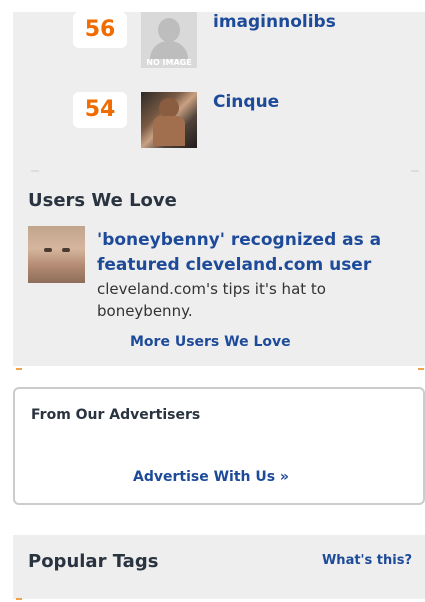 This screenshot has width=425, height=602. What do you see at coordinates (100, 30) in the screenshot?
I see `rank-badge: 56` at bounding box center [100, 30].